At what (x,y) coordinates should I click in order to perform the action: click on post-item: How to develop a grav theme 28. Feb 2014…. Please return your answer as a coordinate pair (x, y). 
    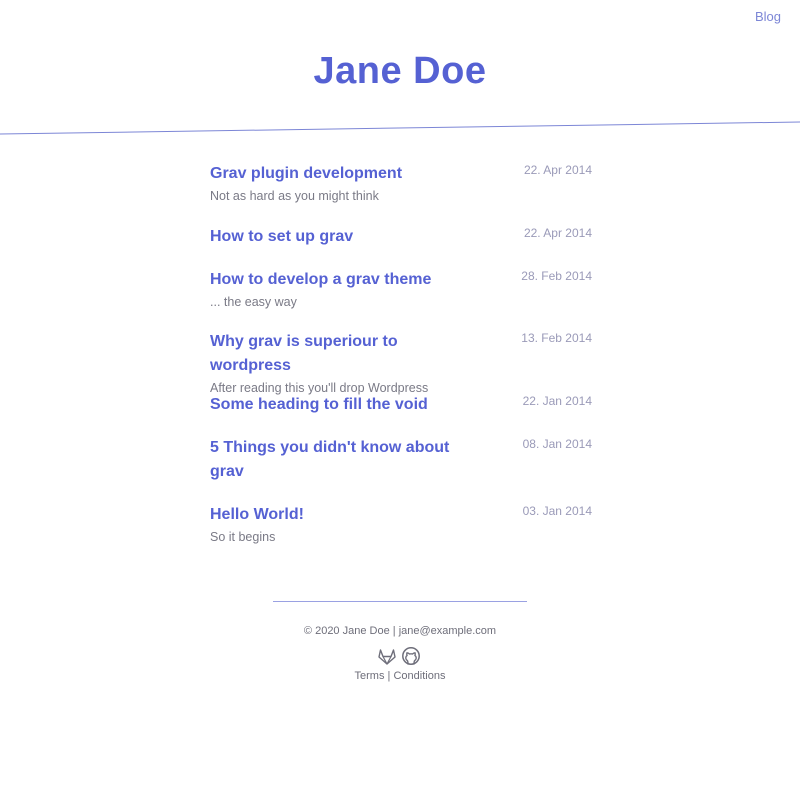
    Looking at the image, I should click on (401, 299).